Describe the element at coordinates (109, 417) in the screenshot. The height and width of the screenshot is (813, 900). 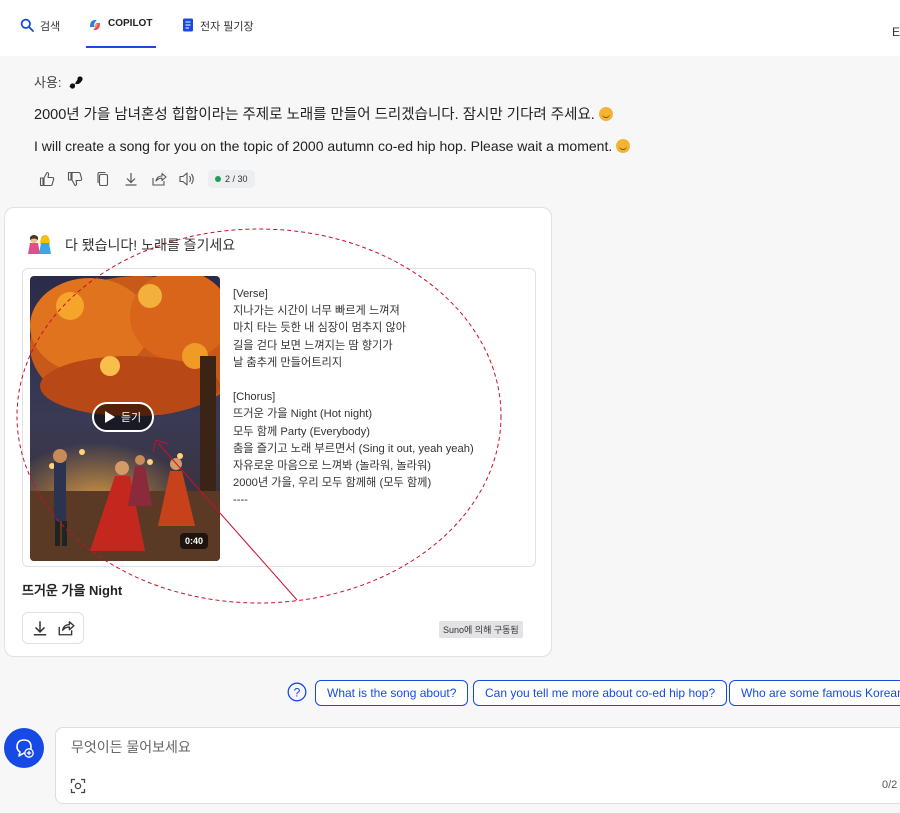
I see `play-icon` at that location.